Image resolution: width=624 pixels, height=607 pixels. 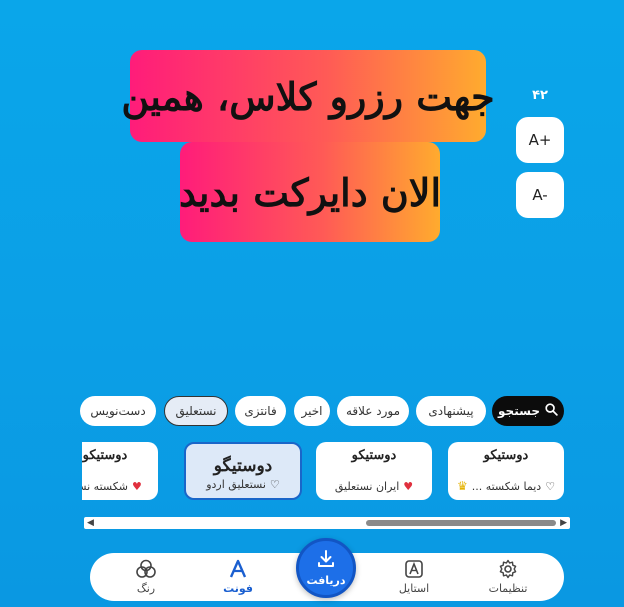 What do you see at coordinates (238, 588) in the screenshot?
I see `nav-font-label: فونت` at bounding box center [238, 588].